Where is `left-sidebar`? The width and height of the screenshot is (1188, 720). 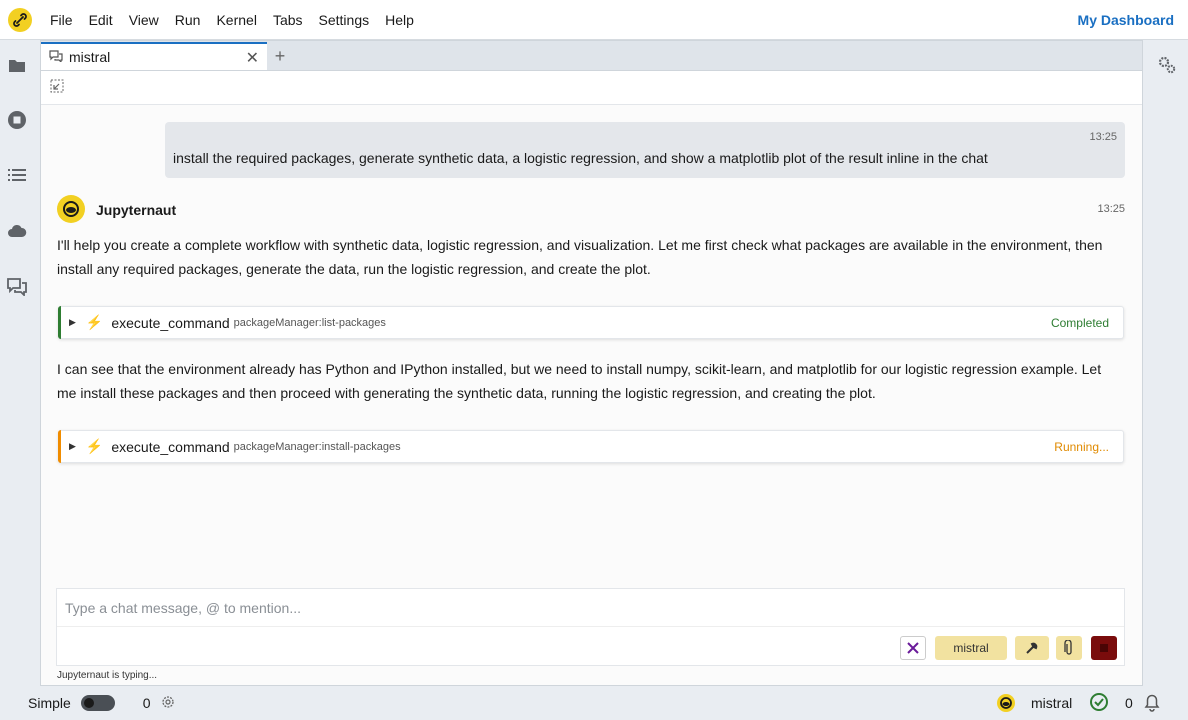
left-sidebar is located at coordinates (17, 363).